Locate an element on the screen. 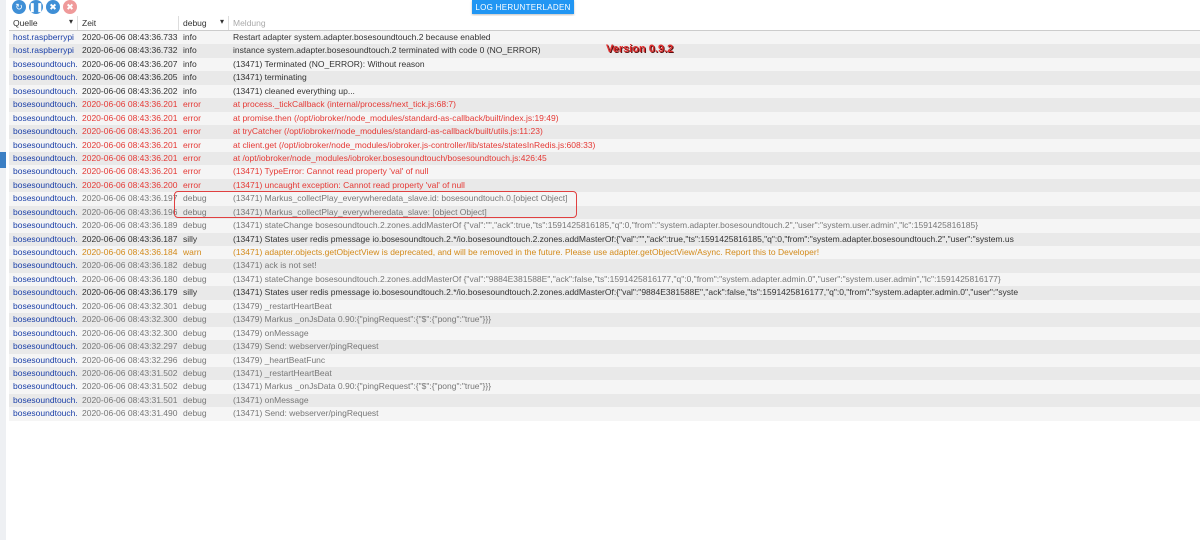 The image size is (1200, 540). log-time: 2020-06-06 08:43:31.502 is located at coordinates (130, 386).